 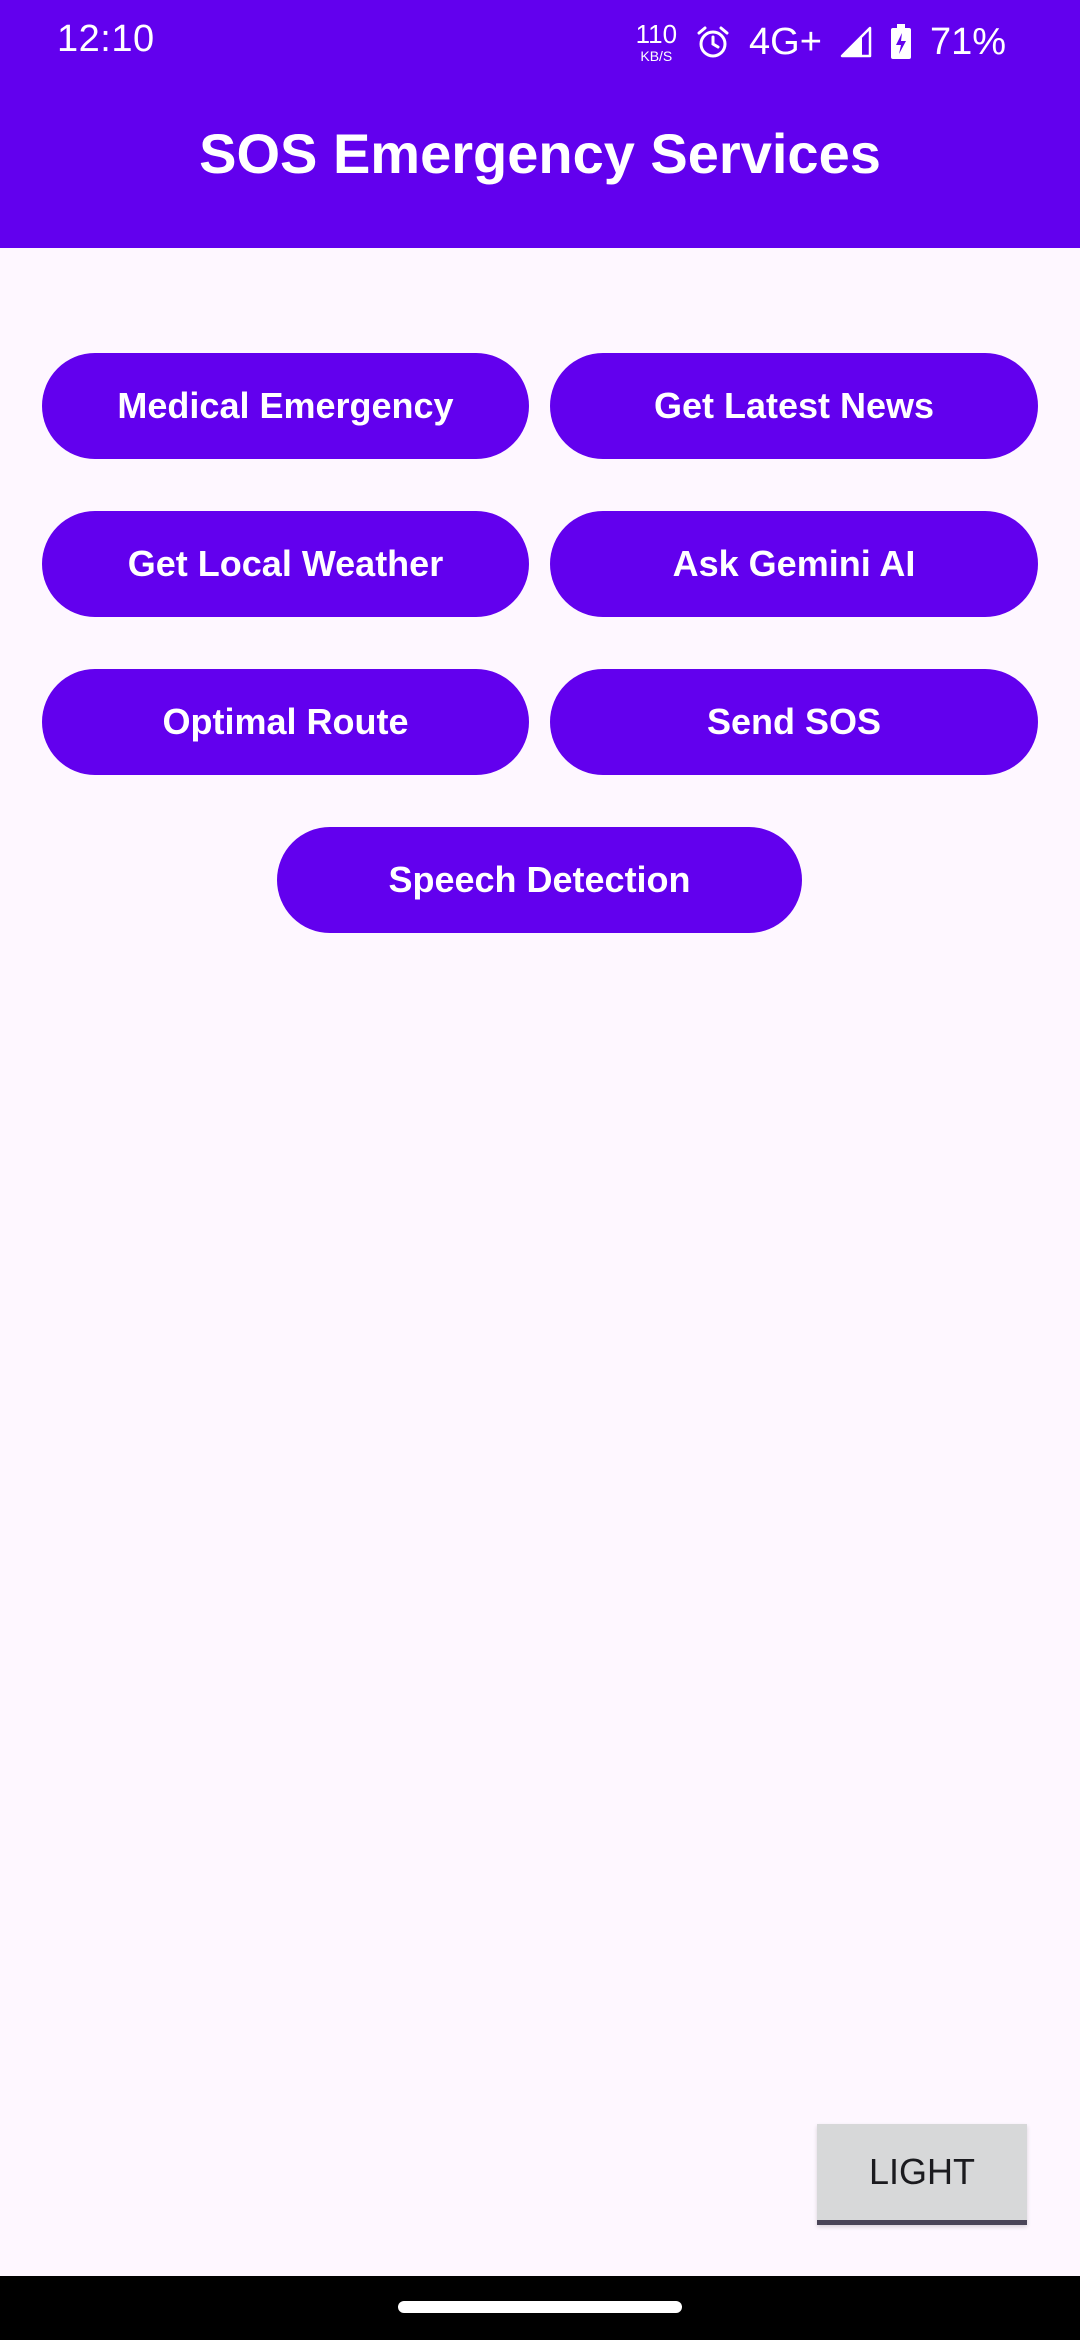 I want to click on optimal-route-button: Optimal Route, so click(x=285, y=722).